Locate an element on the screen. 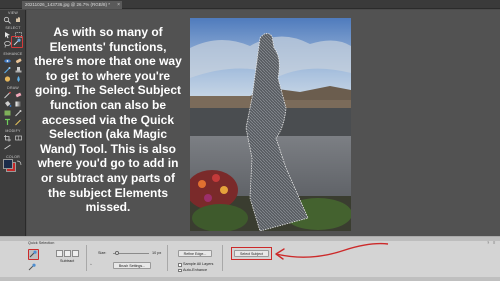 The width and height of the screenshot is (500, 281). smart-brush-icon is located at coordinates (7, 70).